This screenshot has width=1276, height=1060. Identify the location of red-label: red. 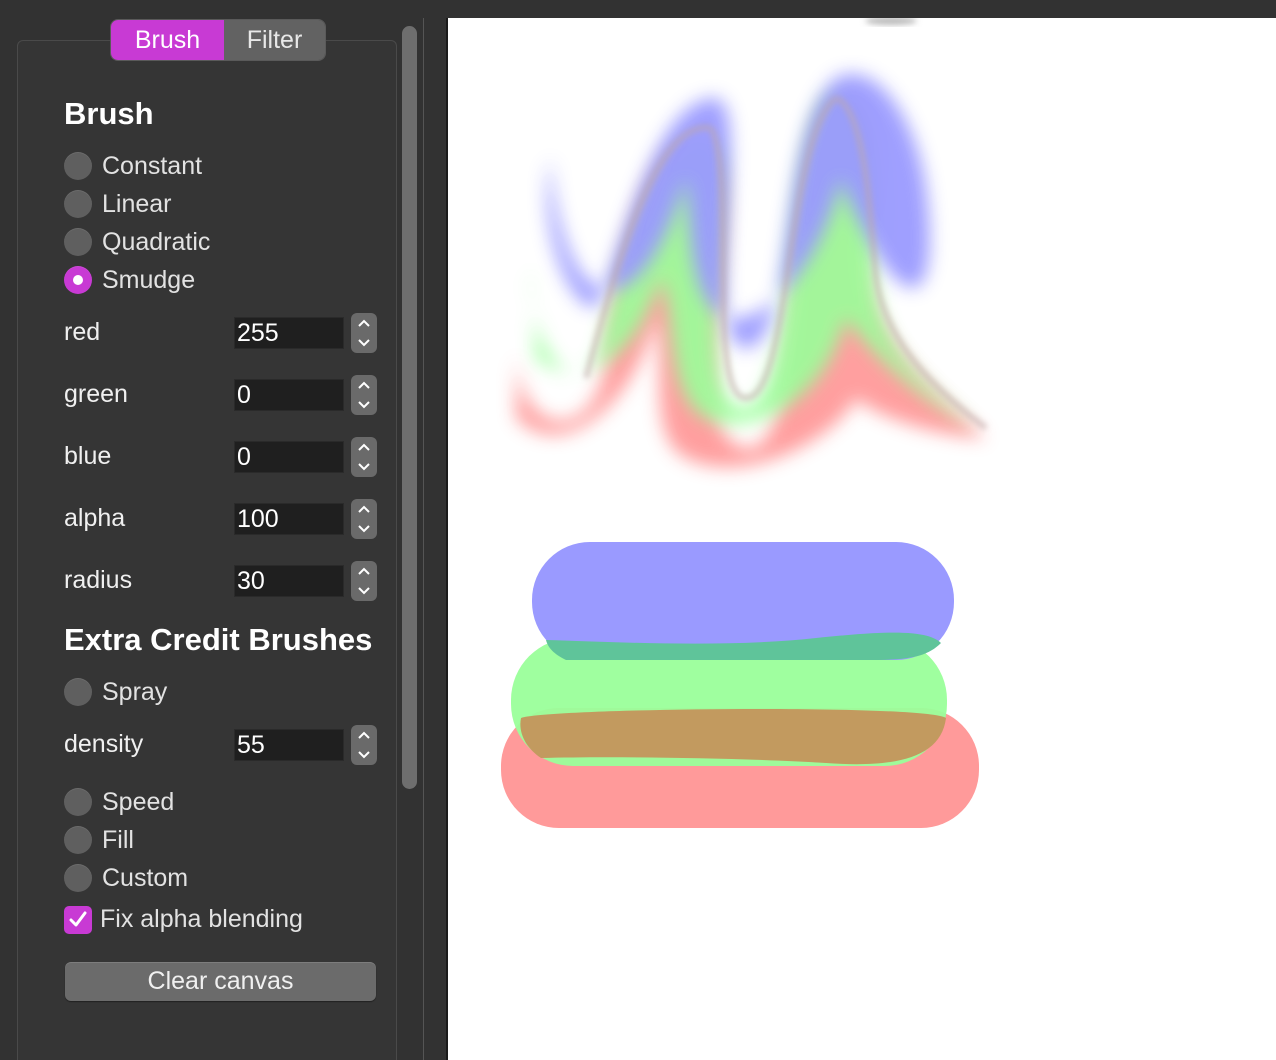
(82, 332).